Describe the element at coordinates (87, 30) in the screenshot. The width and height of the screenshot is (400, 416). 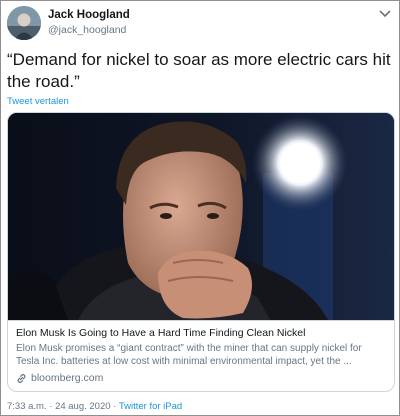
I see `author-handle: @jack_hoogland` at that location.